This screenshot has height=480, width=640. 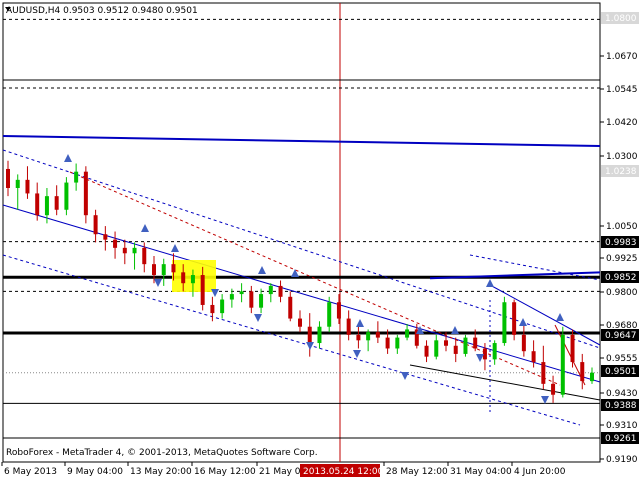 I want to click on time-tick-label: 13 May 20:00, so click(x=161, y=472).